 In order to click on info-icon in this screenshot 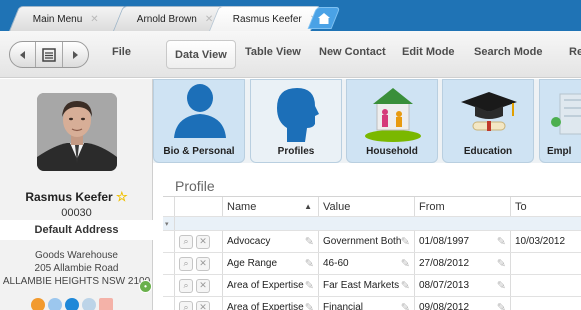, I will do `click(55, 304)`.